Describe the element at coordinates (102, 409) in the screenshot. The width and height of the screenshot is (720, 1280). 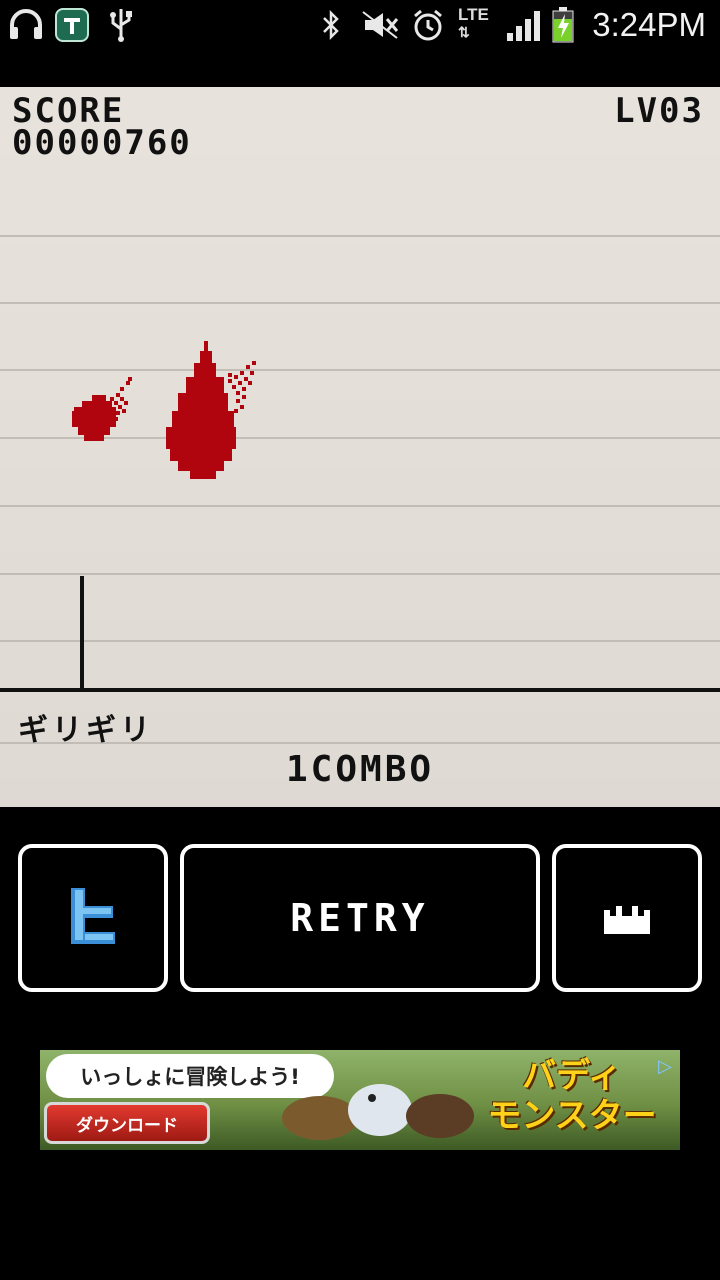
I see `blood-splatter-small` at that location.